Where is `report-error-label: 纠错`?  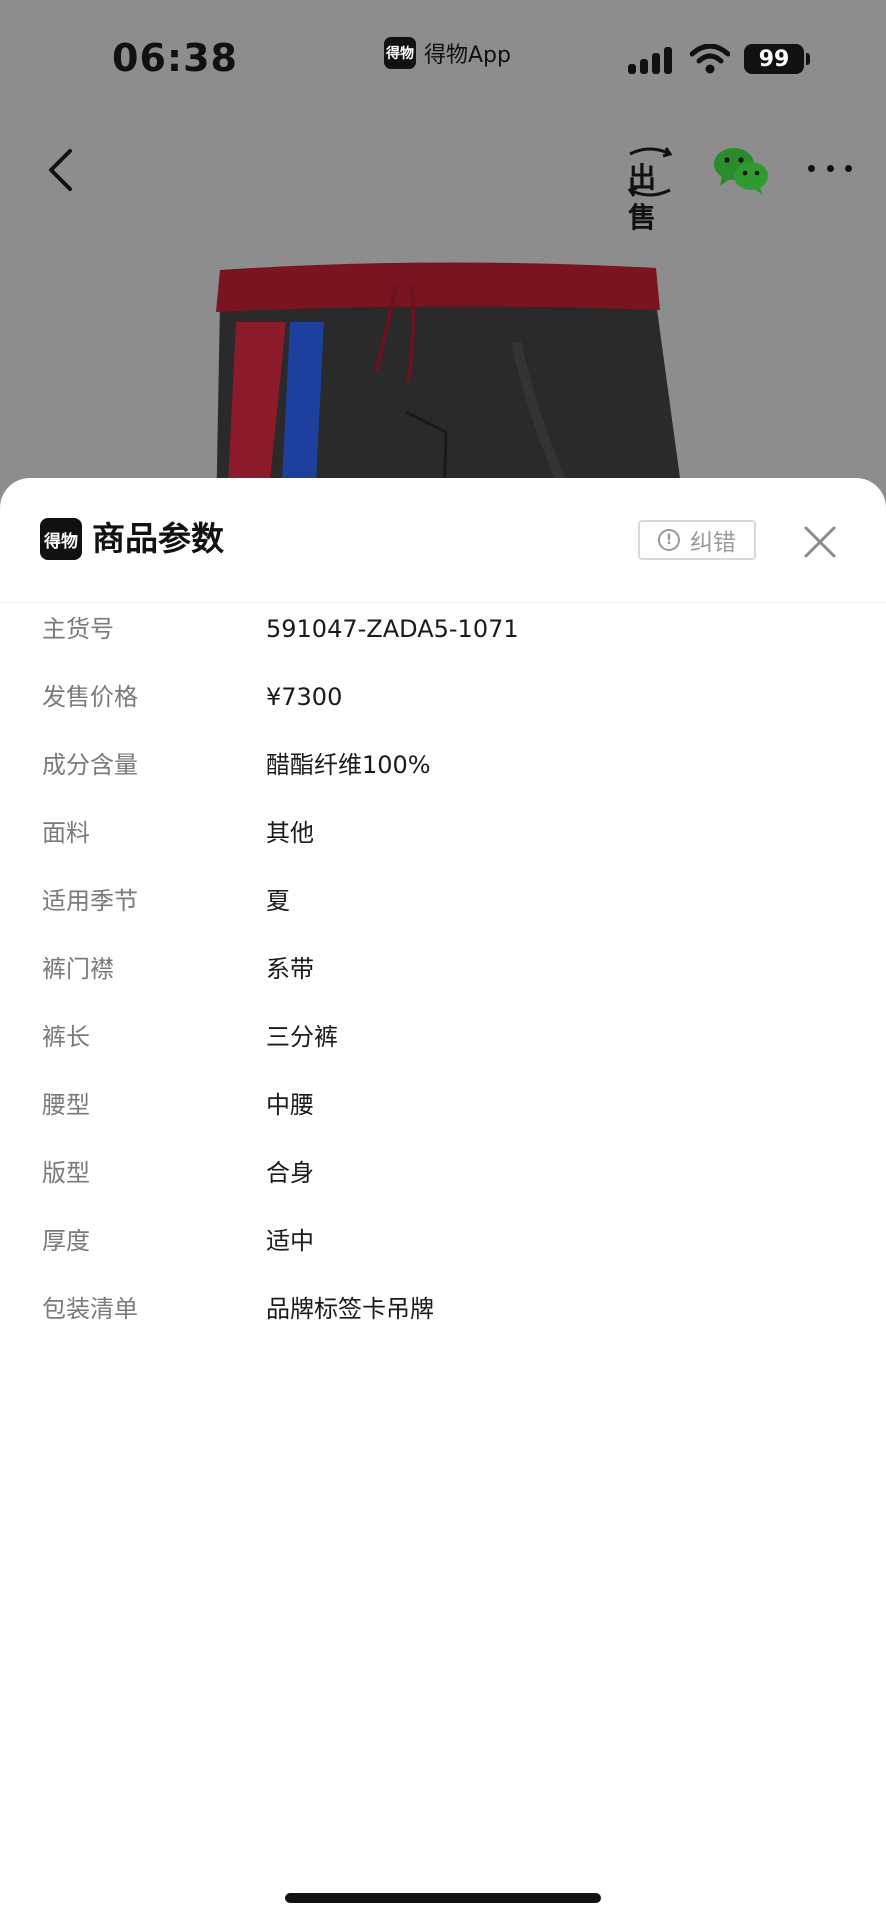 report-error-label: 纠错 is located at coordinates (713, 543).